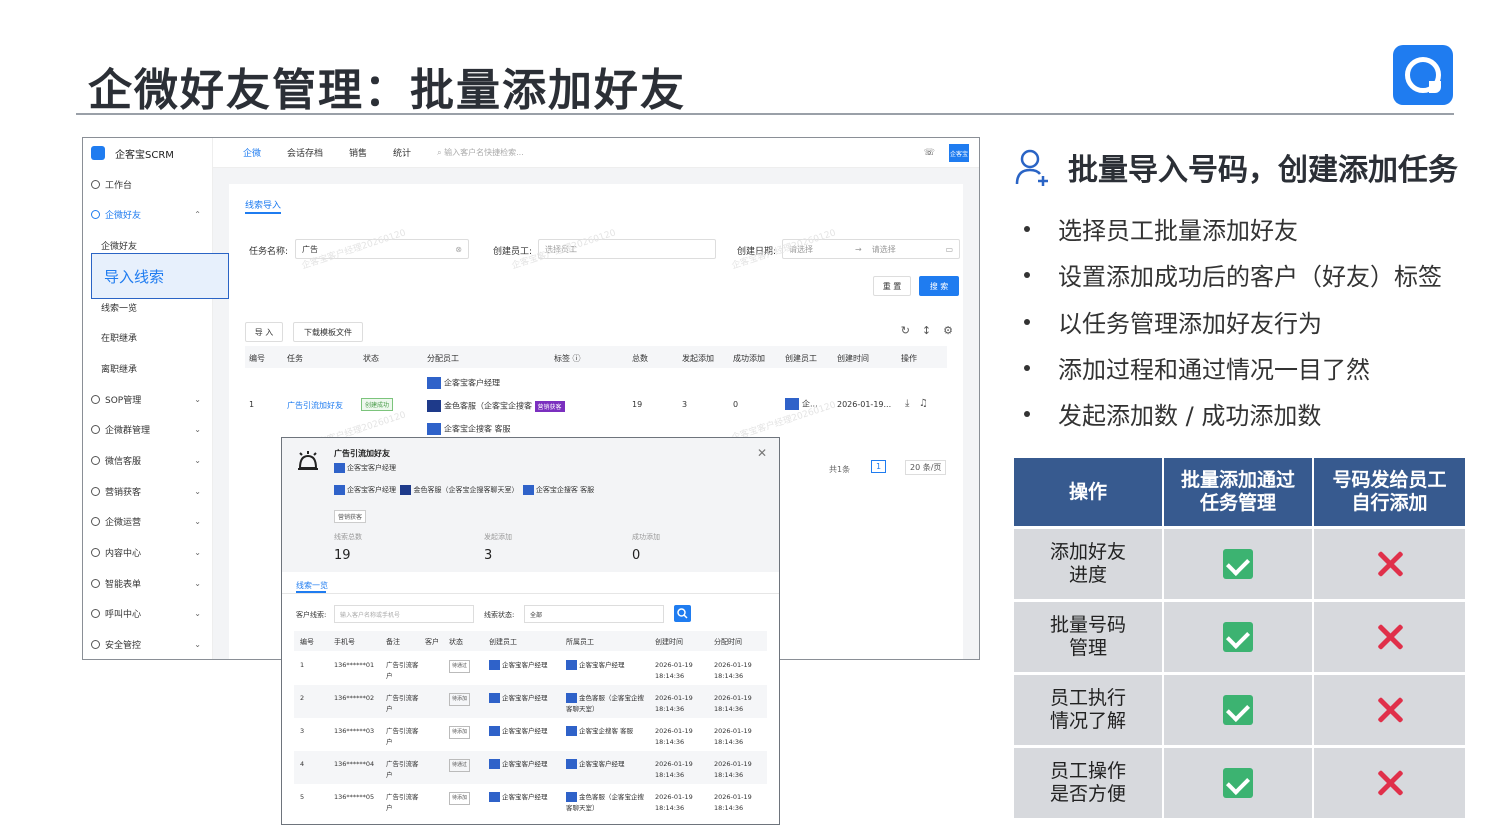  What do you see at coordinates (302, 764) in the screenshot?
I see `cell-id: 4` at bounding box center [302, 764].